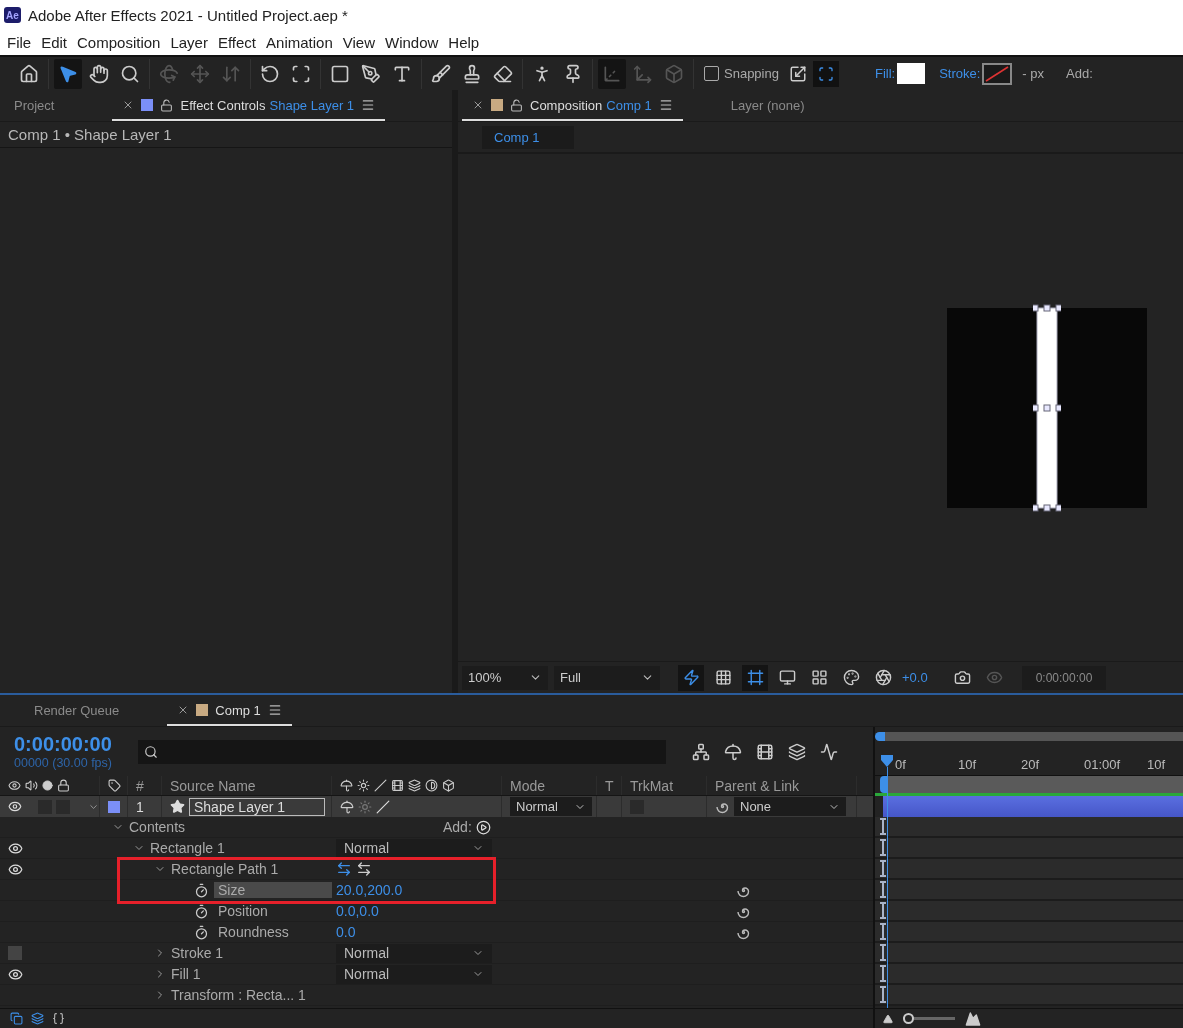  I want to click on search-field, so click(402, 751).